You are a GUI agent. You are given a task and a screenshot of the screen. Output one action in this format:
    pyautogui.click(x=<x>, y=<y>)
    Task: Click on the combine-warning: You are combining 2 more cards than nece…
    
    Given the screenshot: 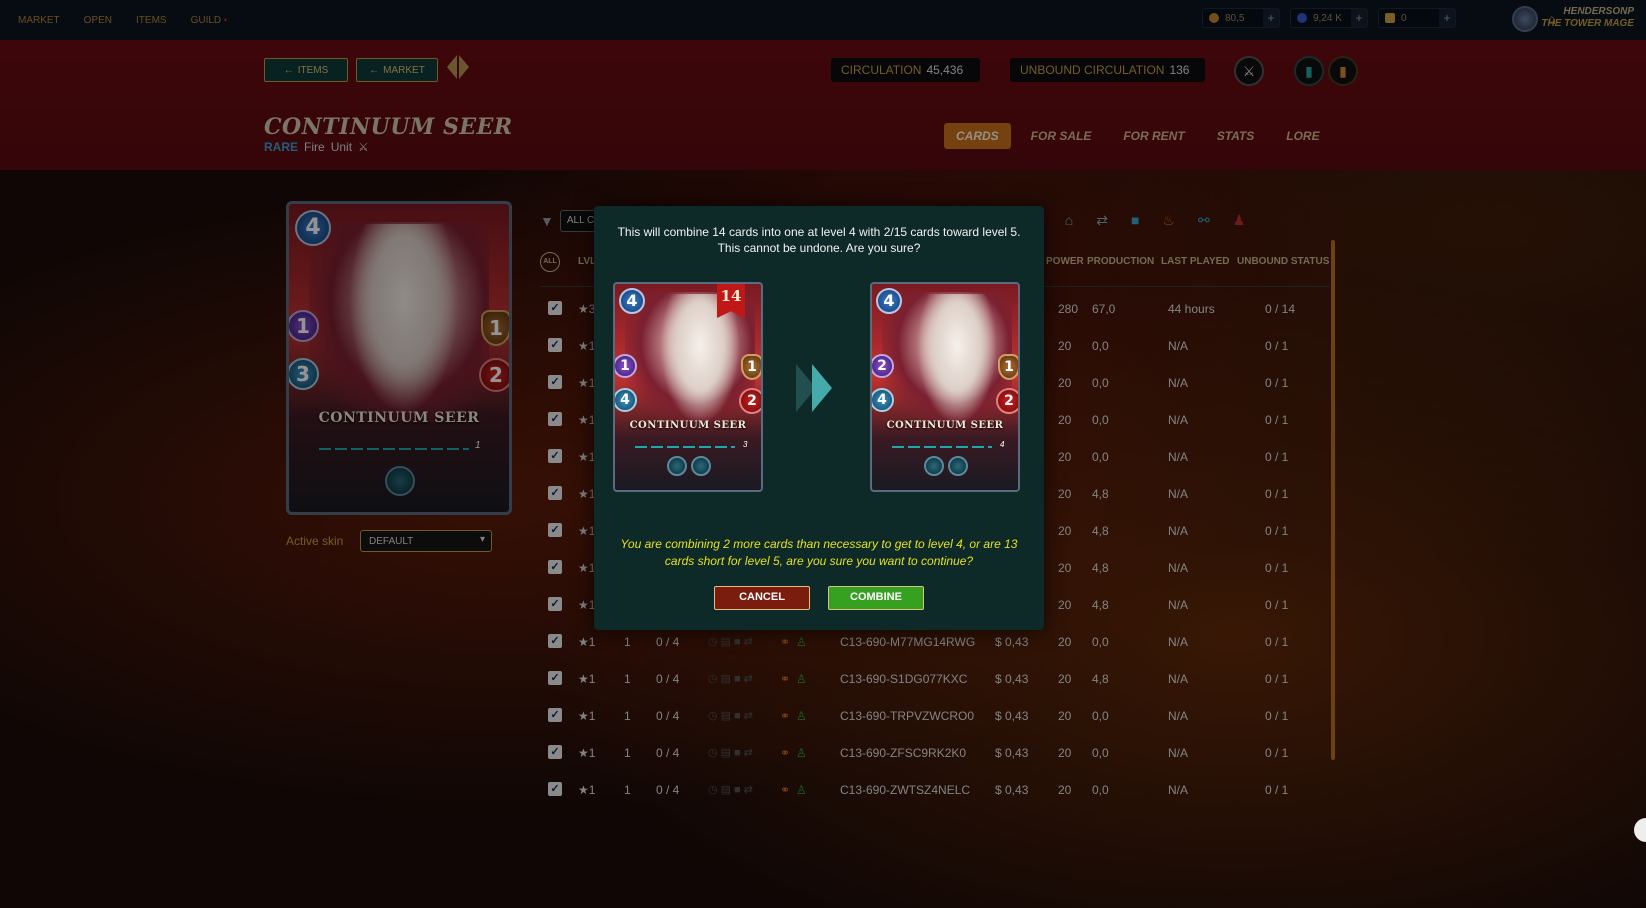 What is the action you would take?
    pyautogui.click(x=819, y=552)
    